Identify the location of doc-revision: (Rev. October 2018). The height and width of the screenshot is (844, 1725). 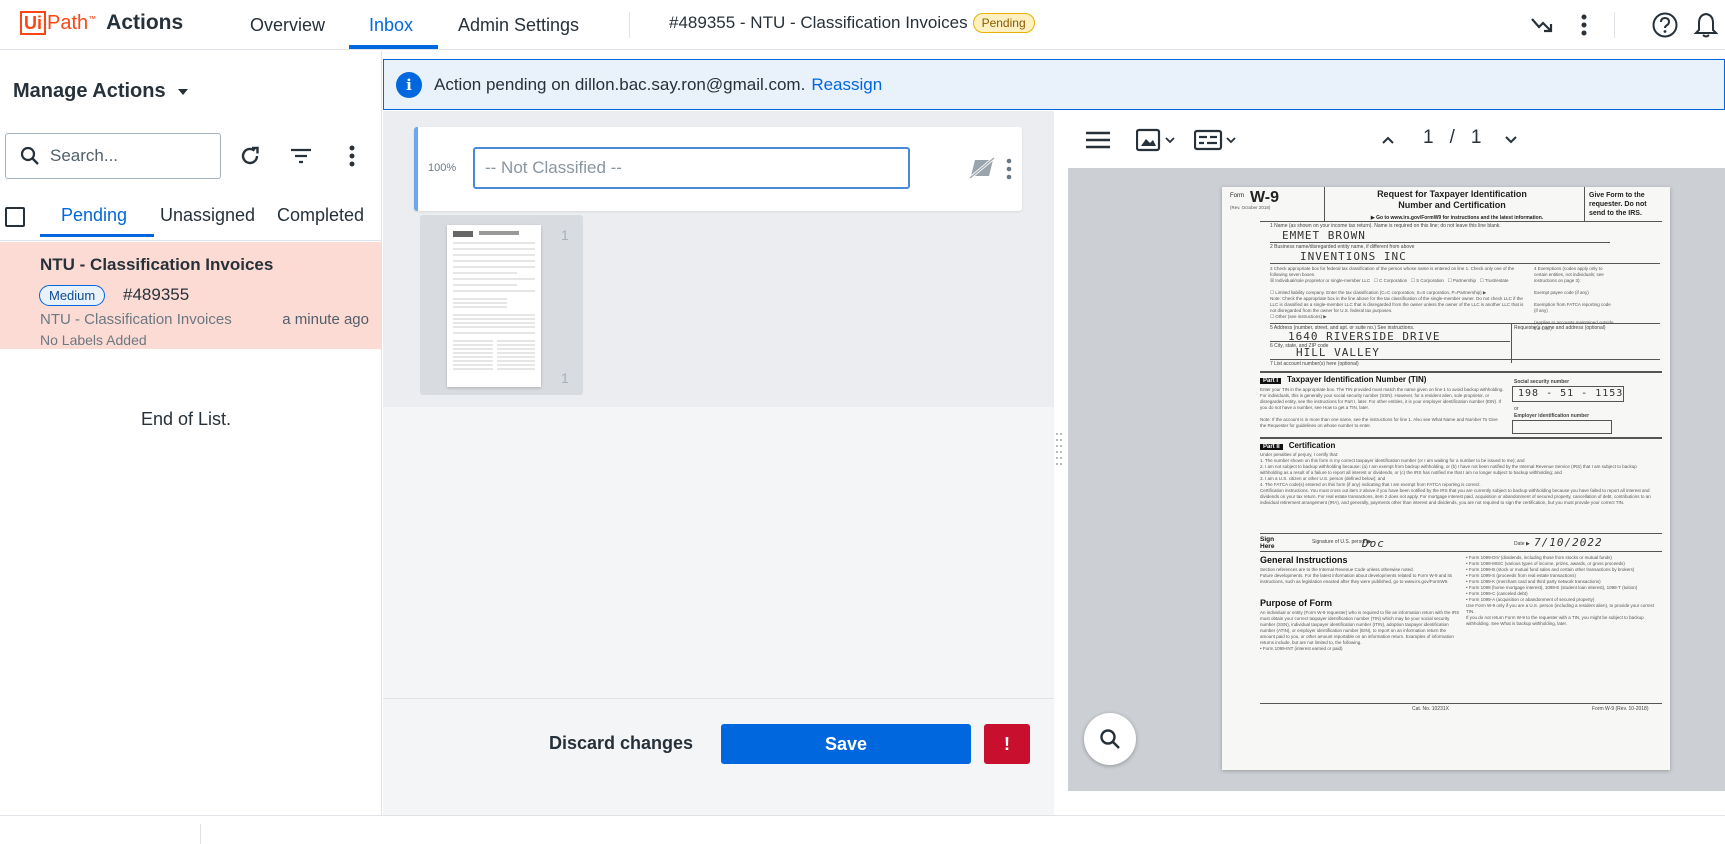
(1250, 207).